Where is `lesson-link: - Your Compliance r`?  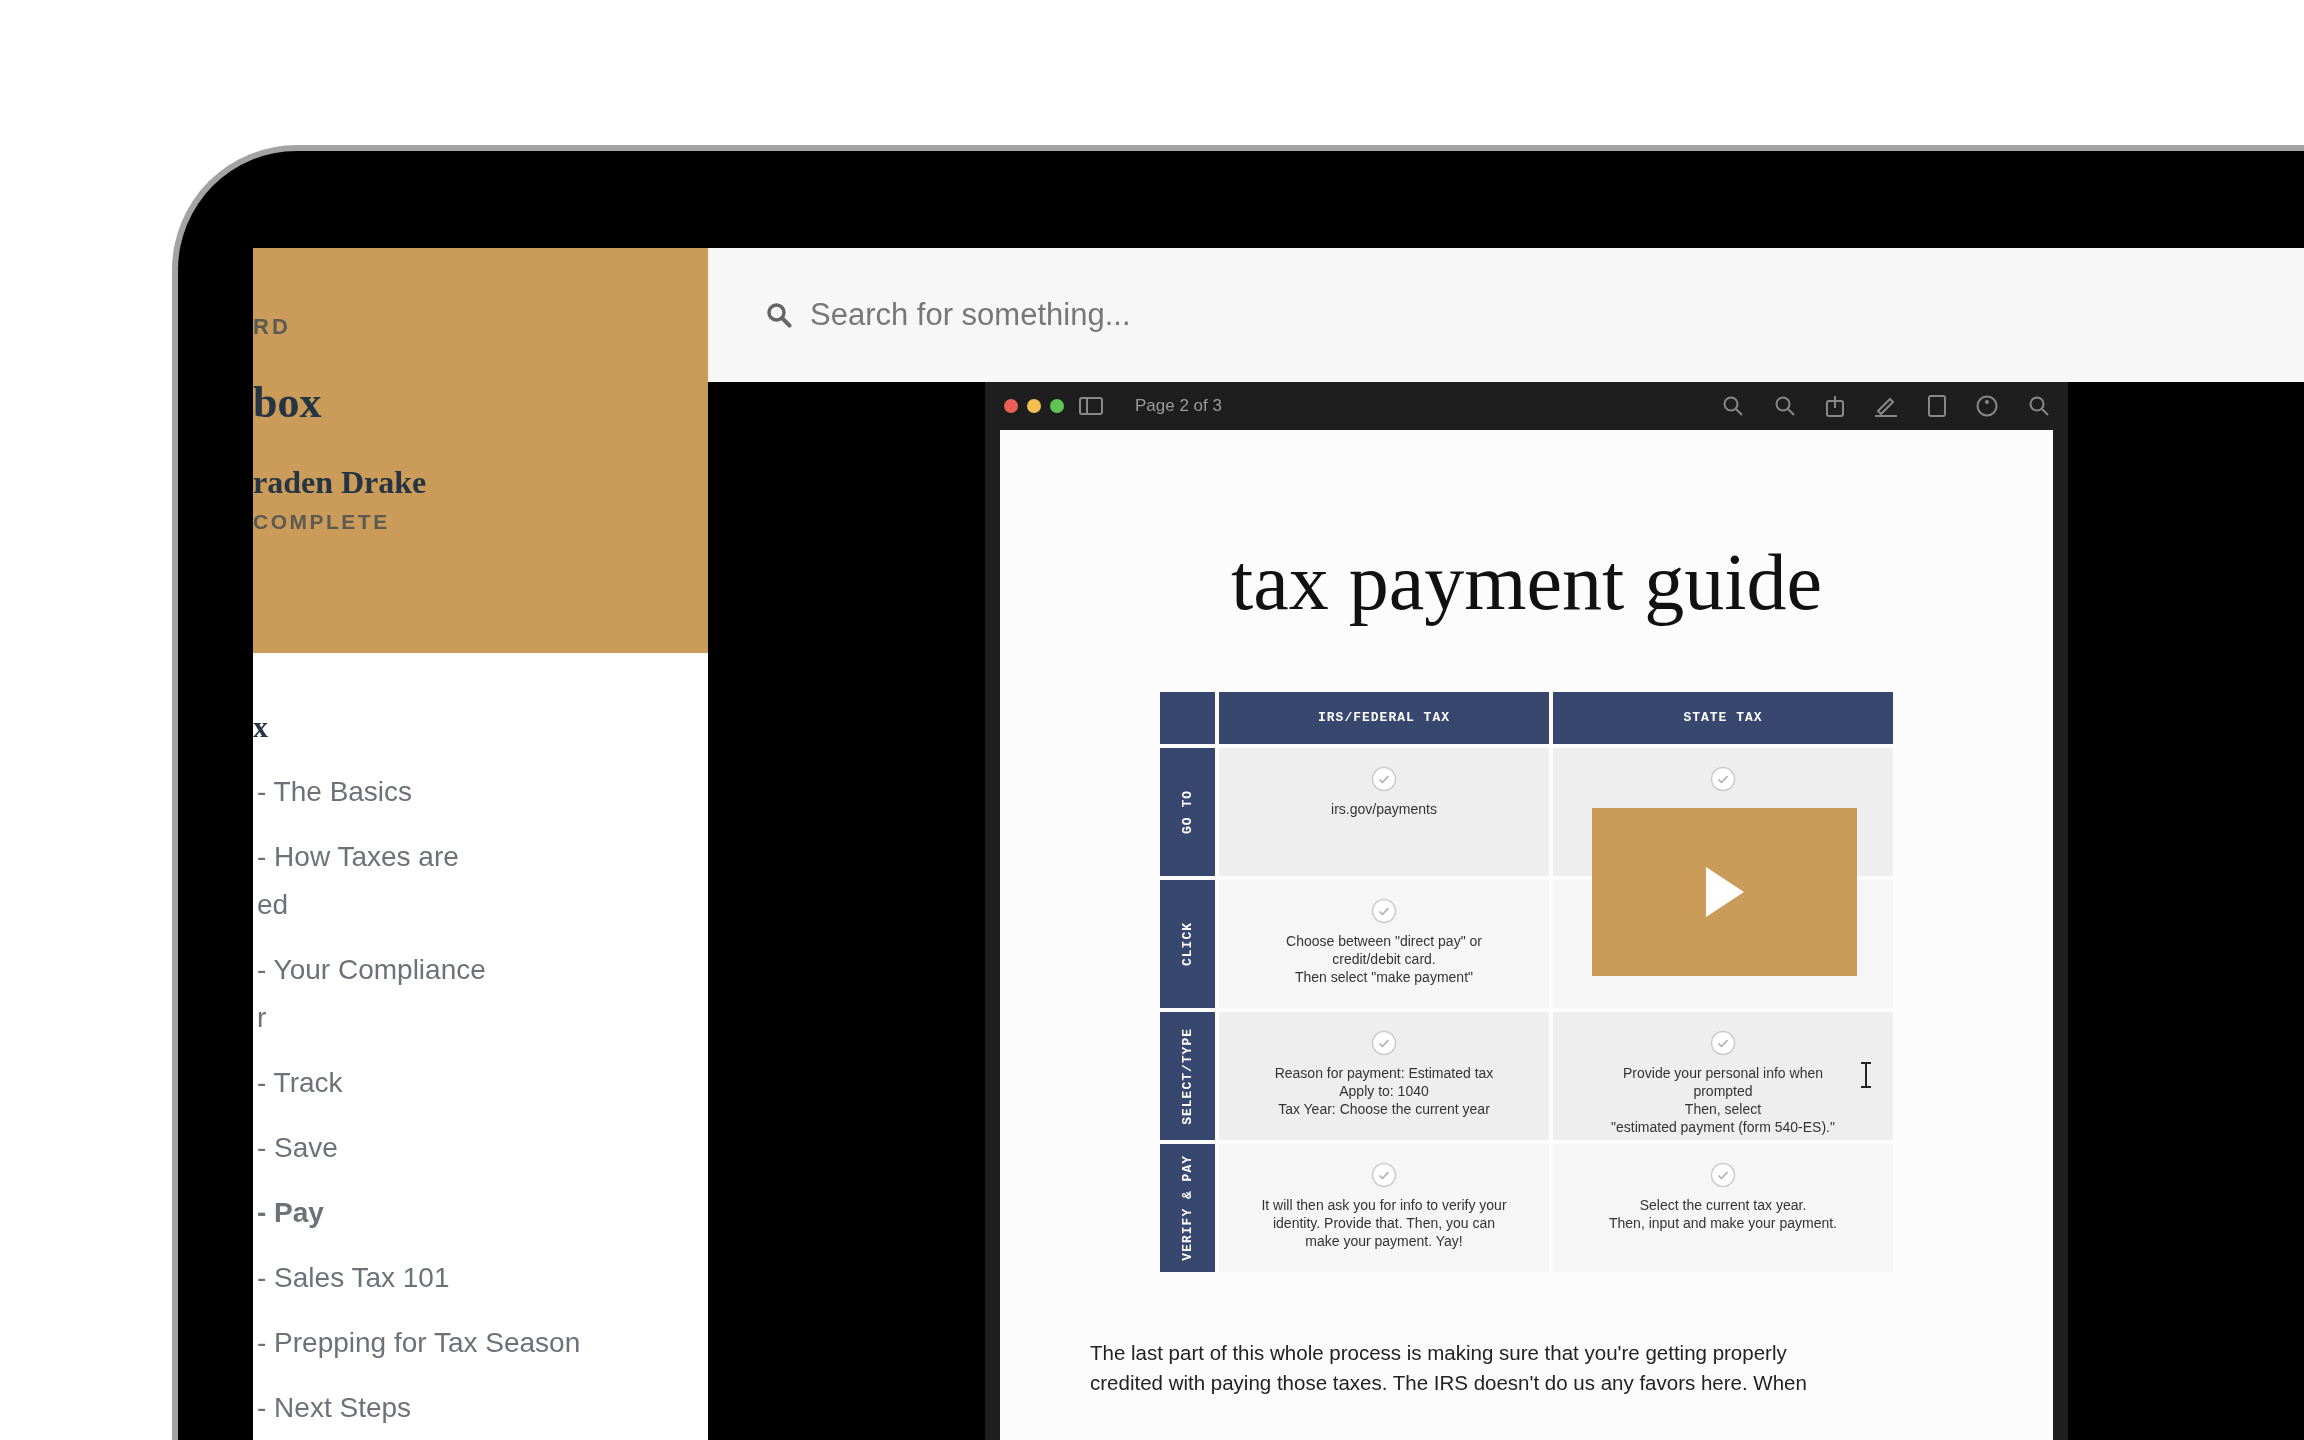
lesson-link: - Your Compliance r is located at coordinates (480, 994).